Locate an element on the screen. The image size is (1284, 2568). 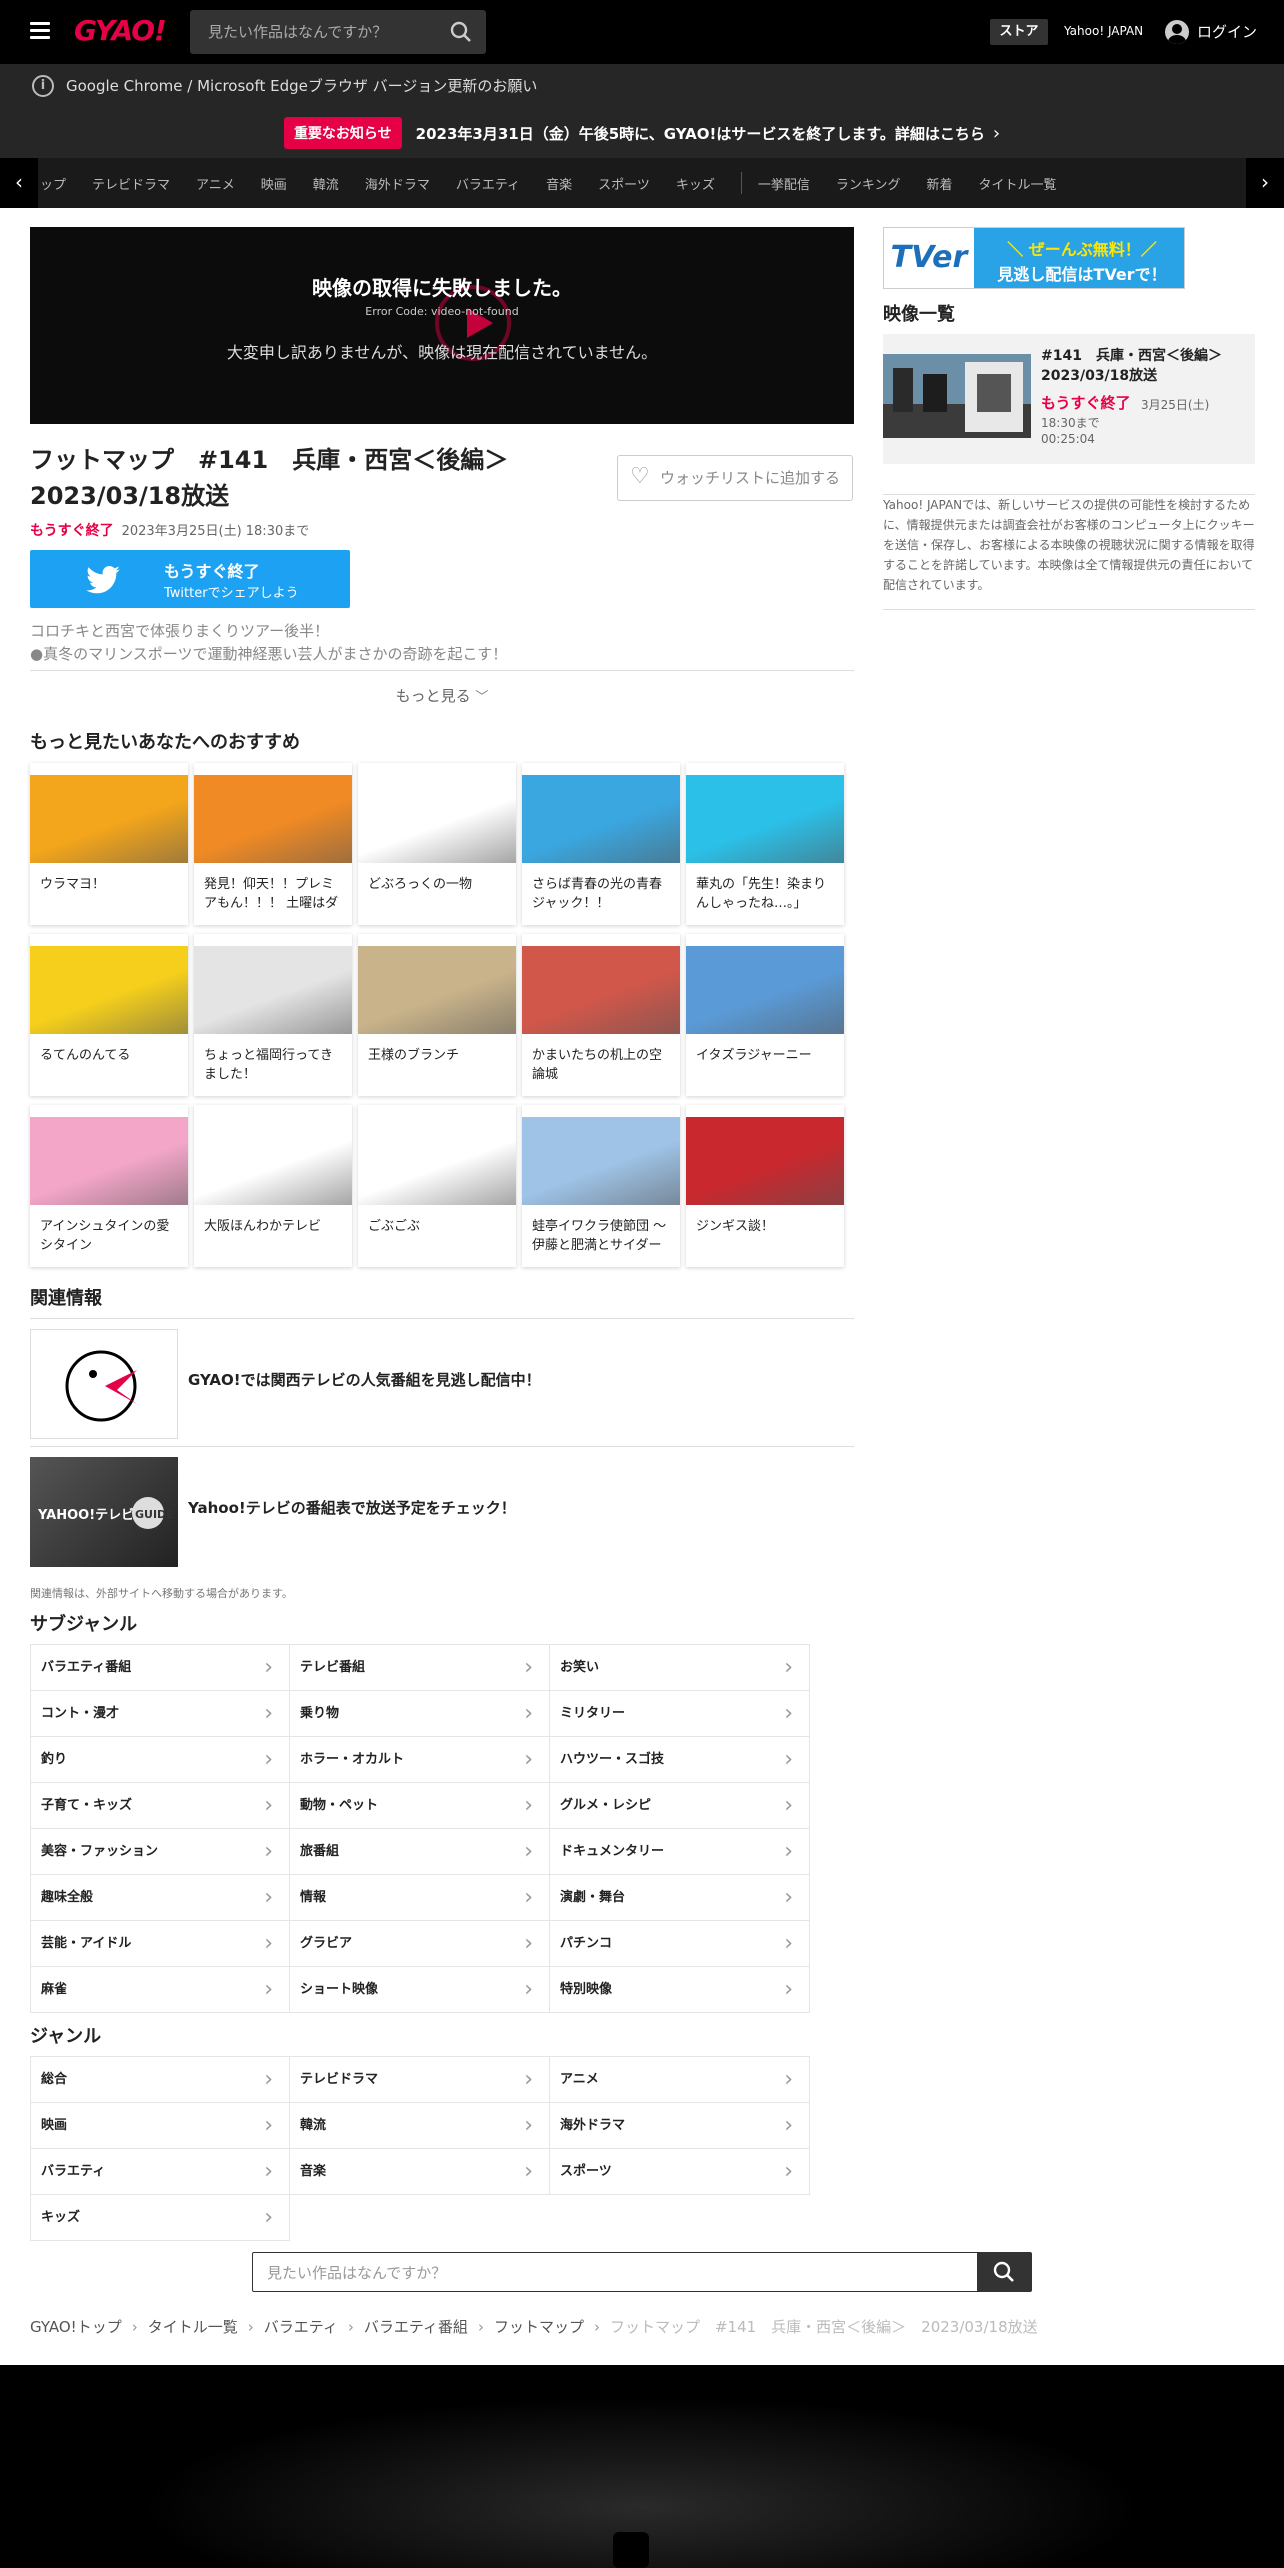
related-item: YAHOO!テレビ GUIDE Yahoo!テレビの番組表で放送予定をチェック！ is located at coordinates (442, 1510).